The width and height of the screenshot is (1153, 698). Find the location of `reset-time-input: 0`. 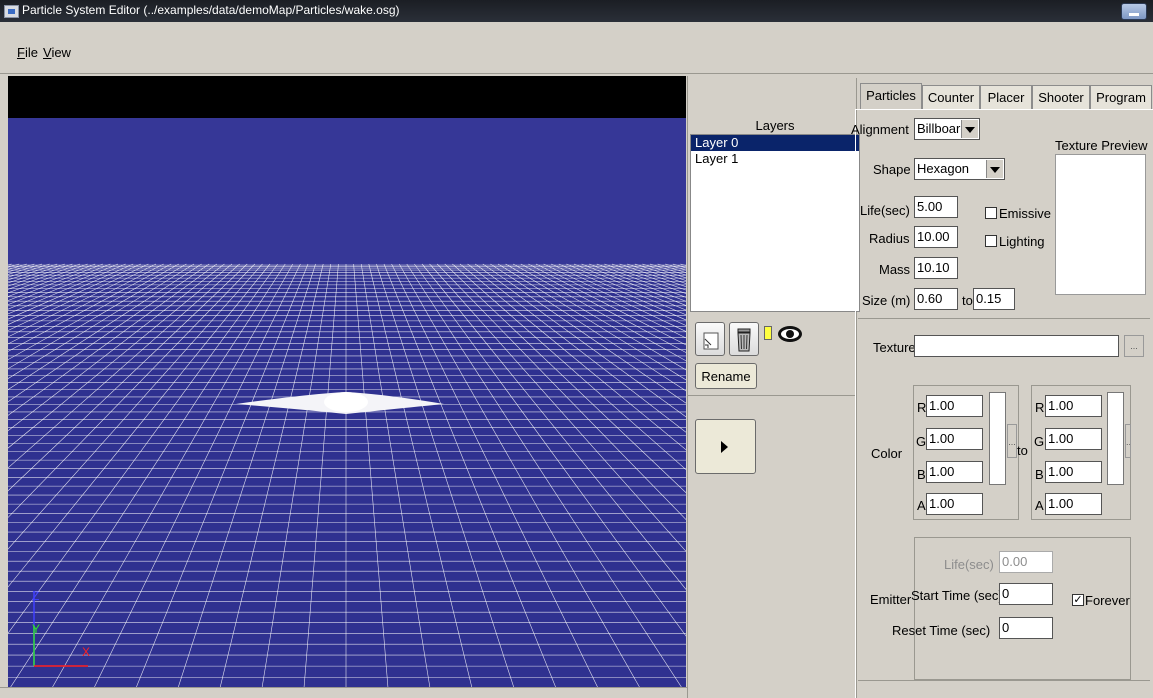

reset-time-input: 0 is located at coordinates (1026, 628).